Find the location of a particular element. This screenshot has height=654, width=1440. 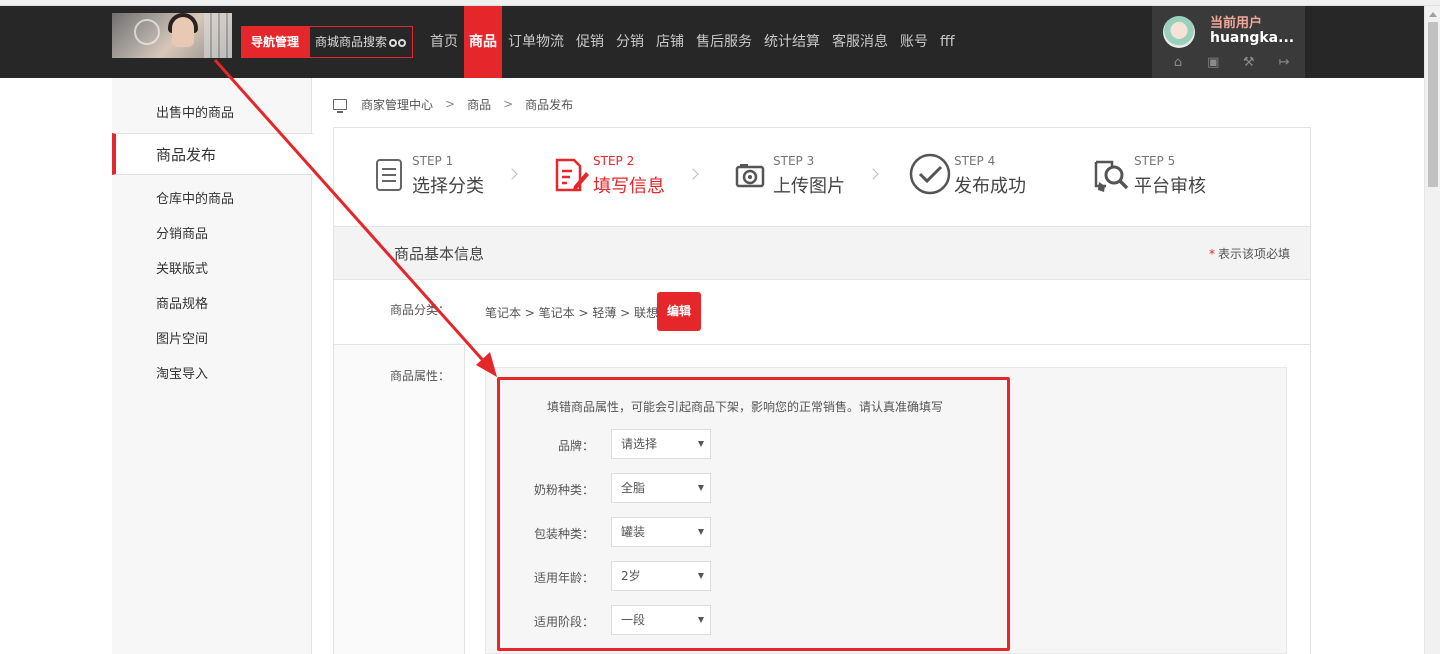

attributes-label: 商品属性： is located at coordinates (419, 376).